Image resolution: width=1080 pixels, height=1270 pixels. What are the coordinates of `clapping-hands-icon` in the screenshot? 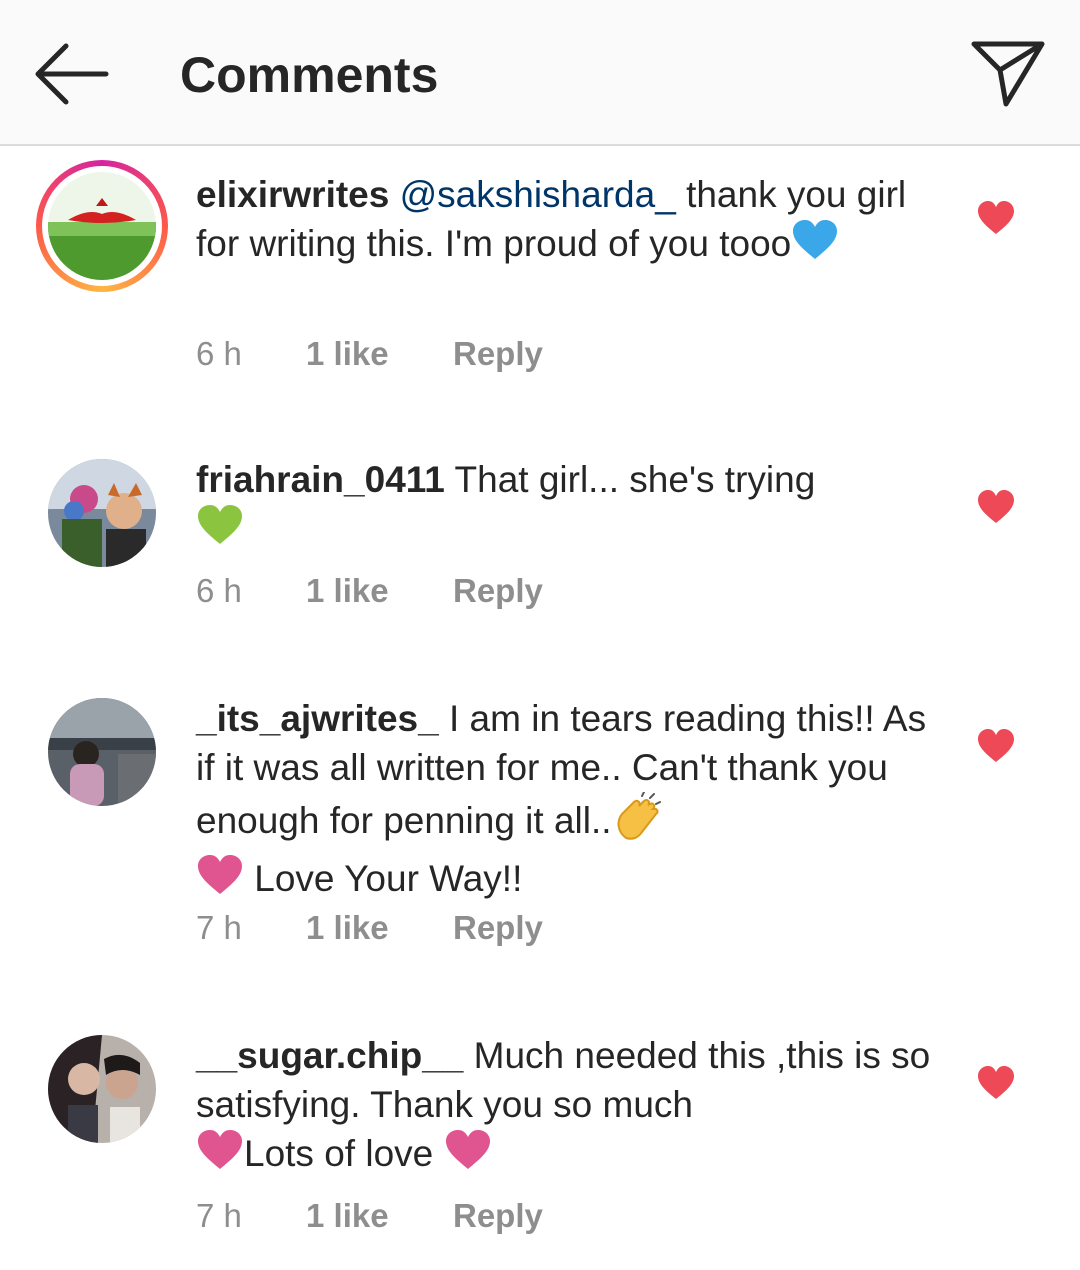 It's located at (638, 822).